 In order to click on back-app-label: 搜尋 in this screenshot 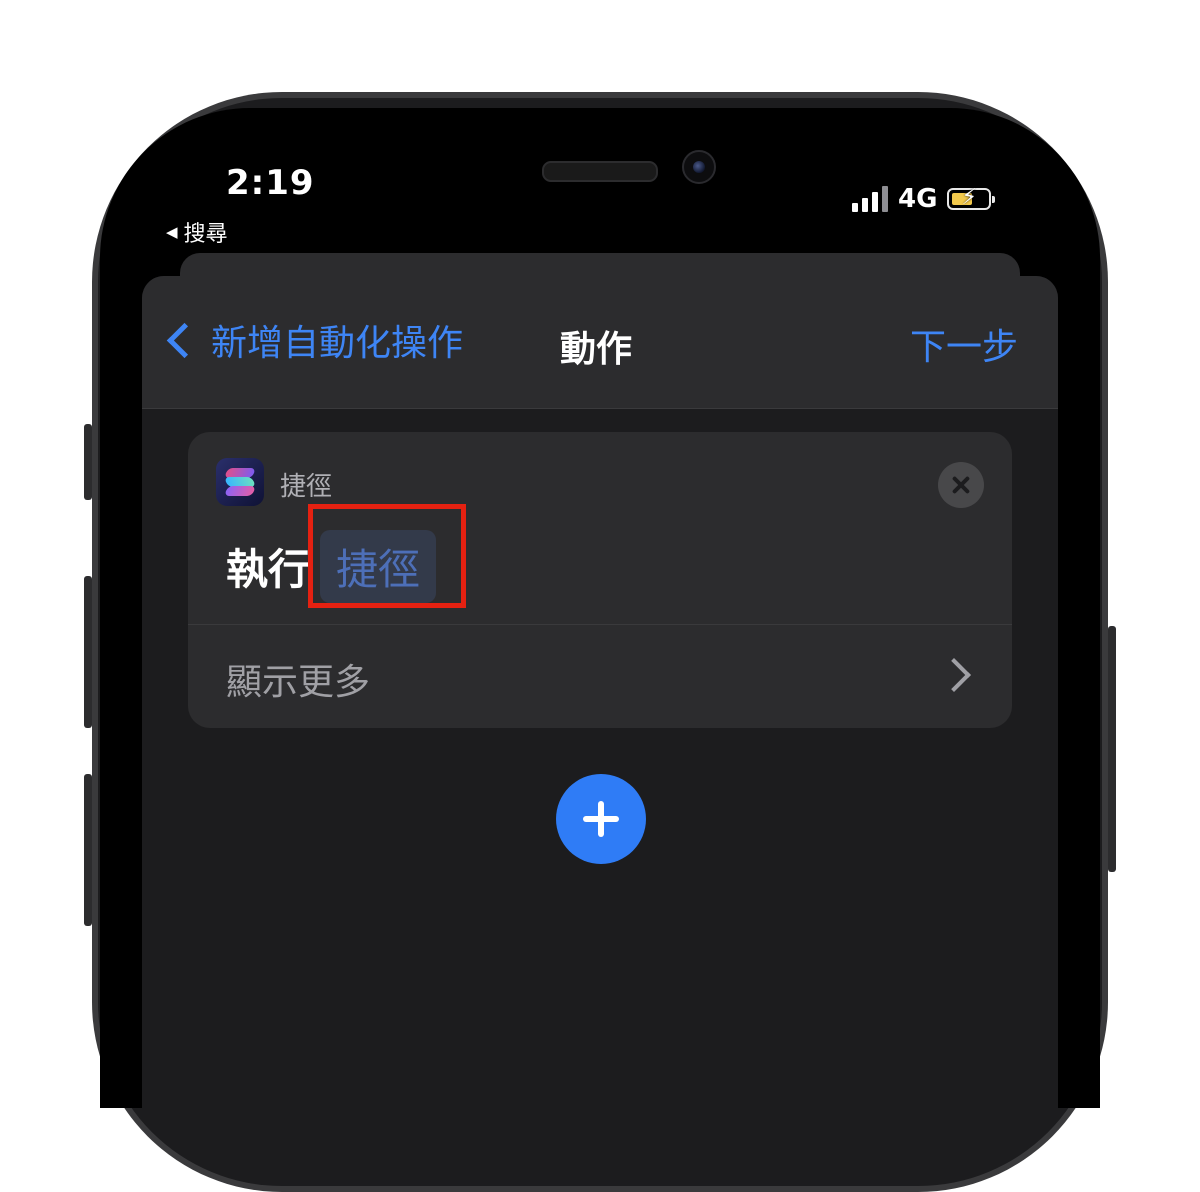, I will do `click(205, 234)`.